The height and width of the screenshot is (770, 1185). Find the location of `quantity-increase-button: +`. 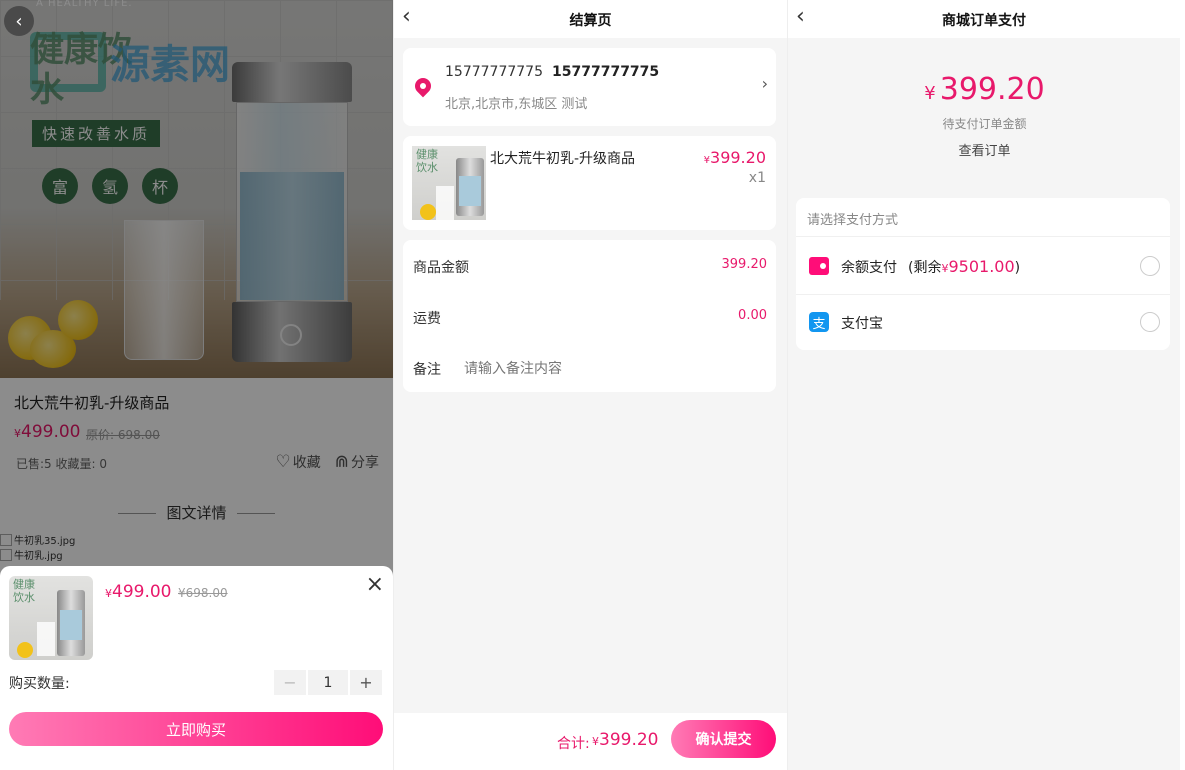

quantity-increase-button: + is located at coordinates (366, 682).